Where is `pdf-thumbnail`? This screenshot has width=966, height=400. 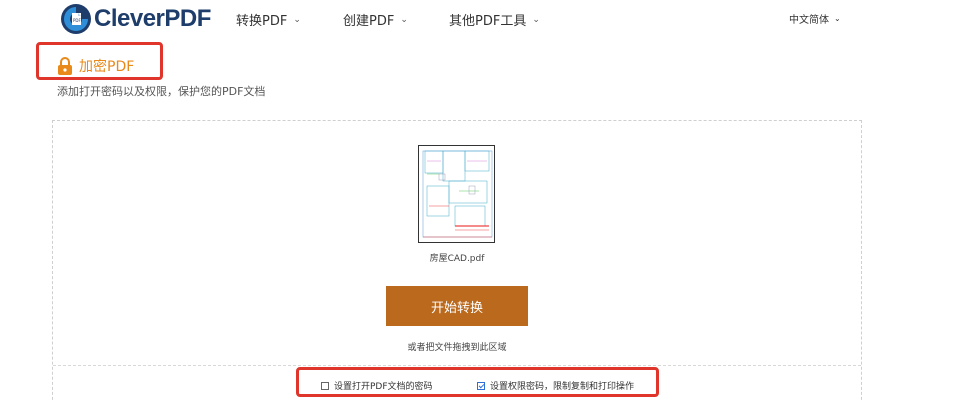 pdf-thumbnail is located at coordinates (456, 194).